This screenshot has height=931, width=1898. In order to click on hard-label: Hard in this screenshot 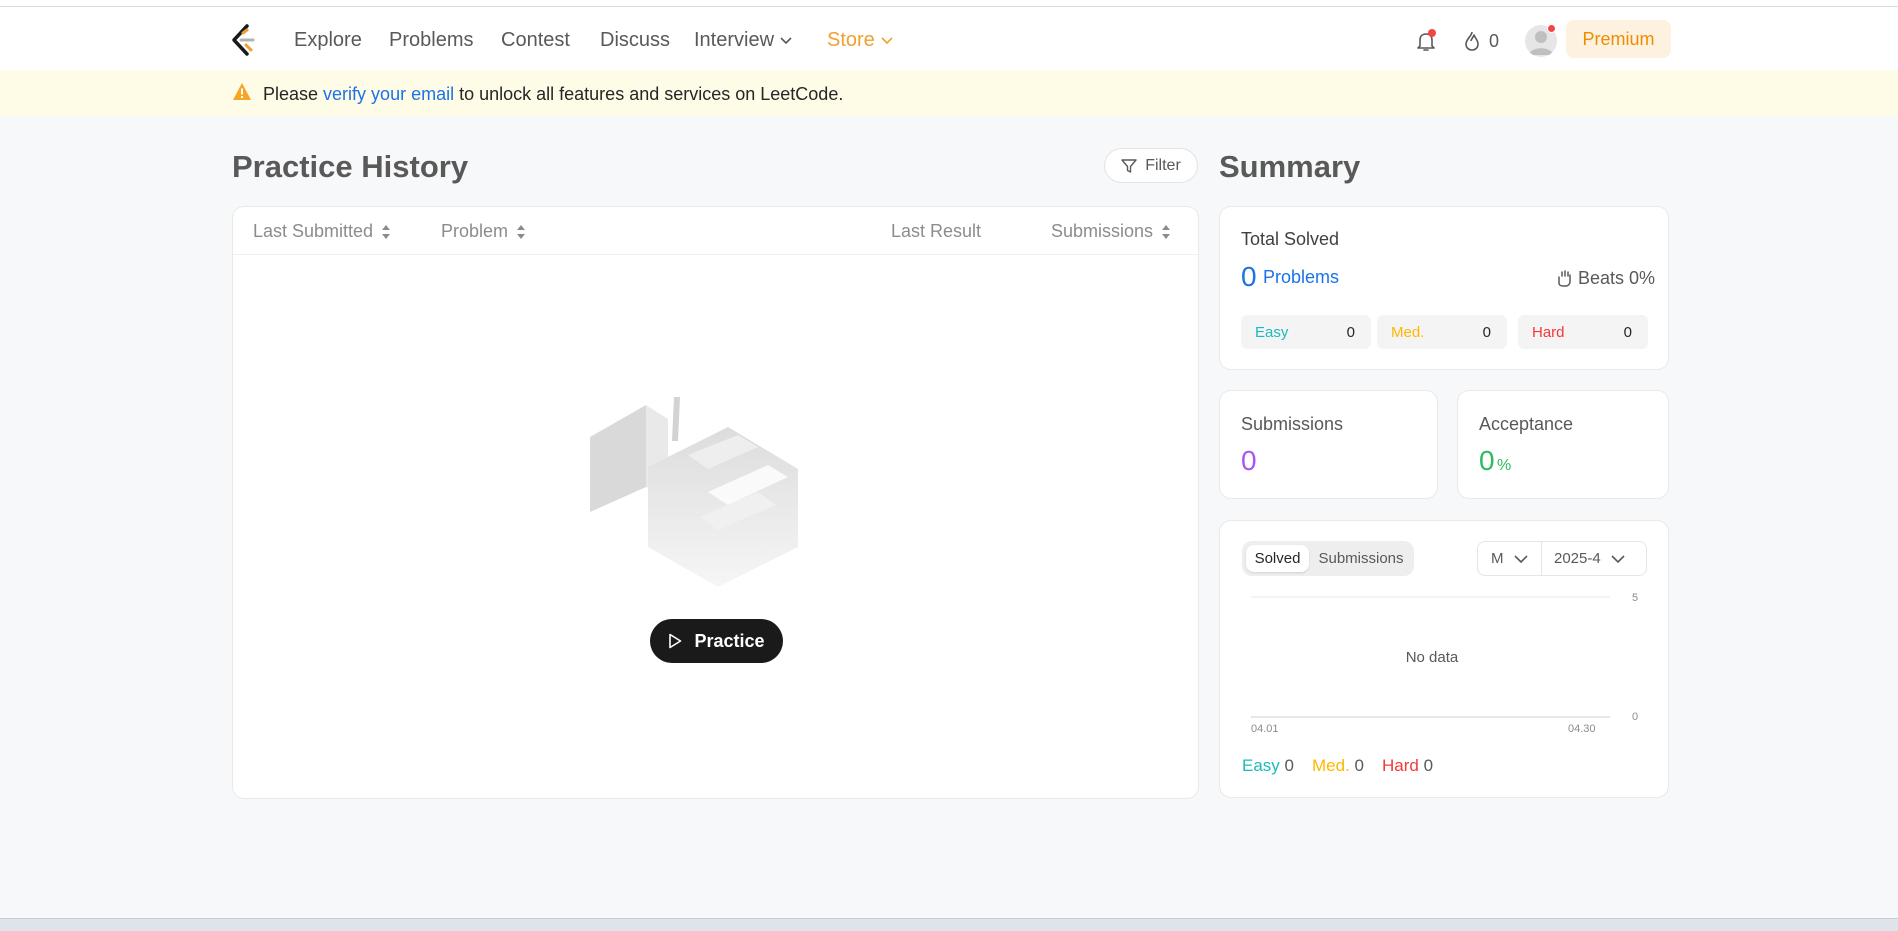, I will do `click(1548, 332)`.